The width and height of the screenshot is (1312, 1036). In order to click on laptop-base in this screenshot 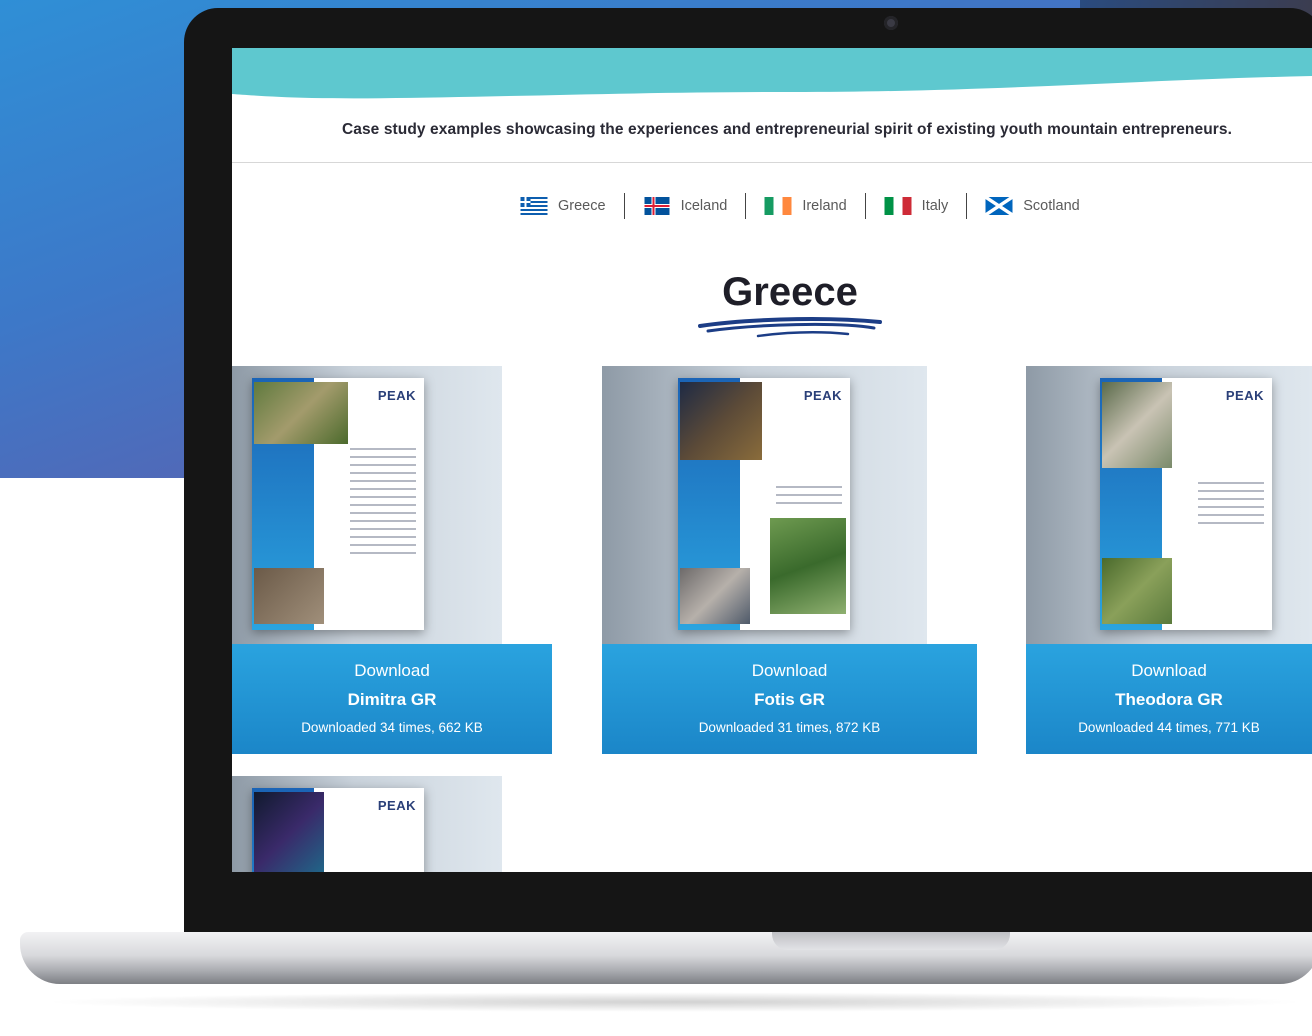, I will do `click(666, 958)`.